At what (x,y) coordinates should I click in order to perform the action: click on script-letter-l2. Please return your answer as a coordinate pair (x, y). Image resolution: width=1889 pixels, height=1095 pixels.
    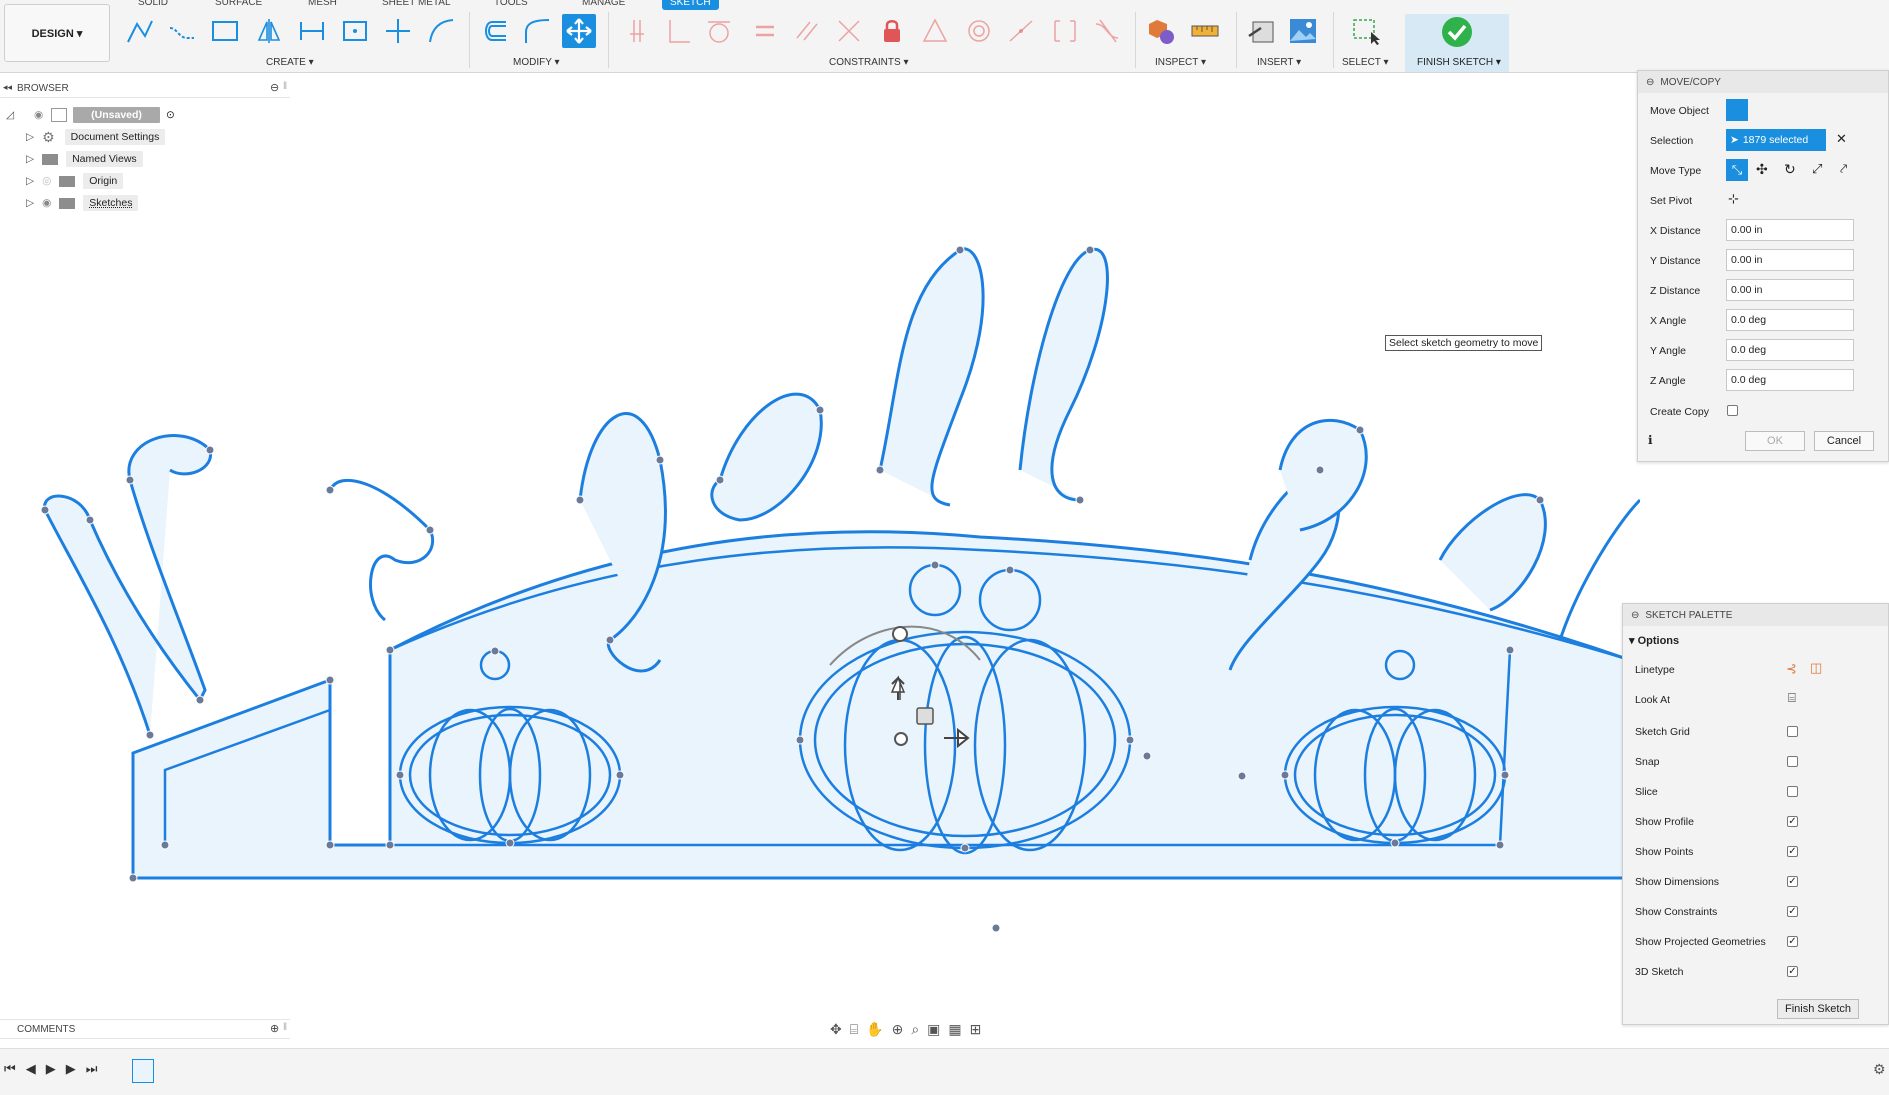
    Looking at the image, I should click on (1063, 374).